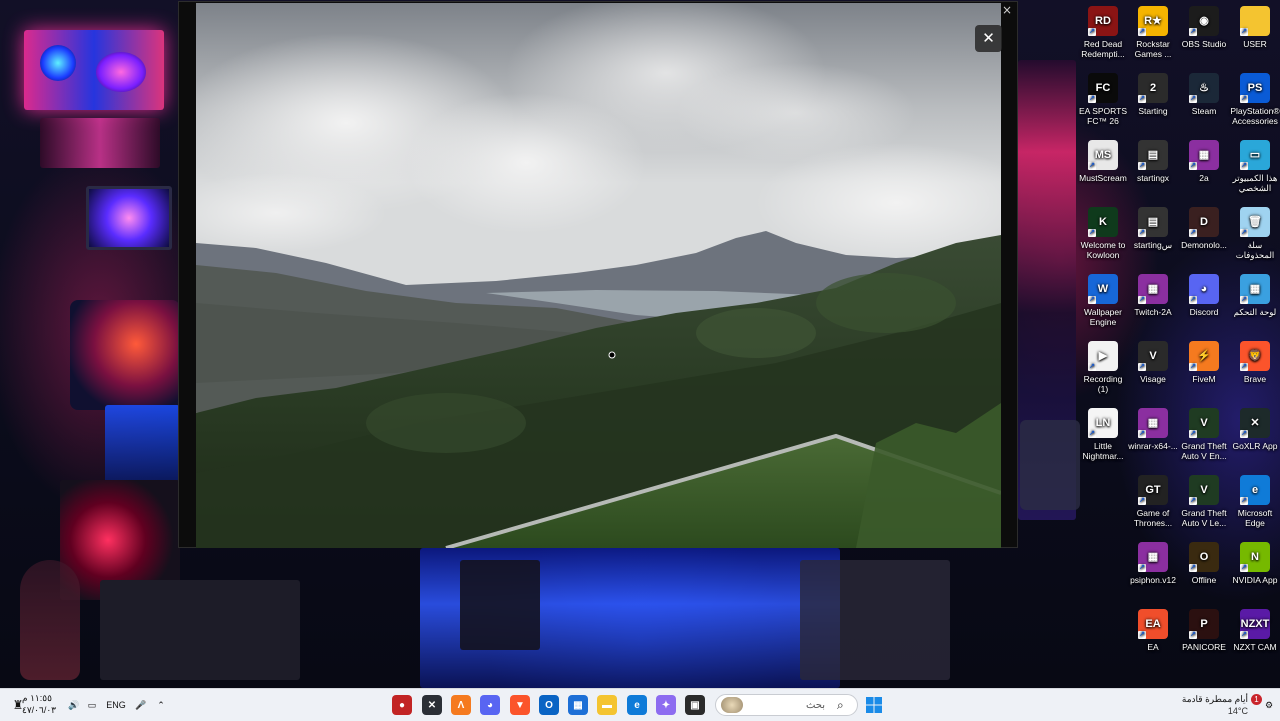  What do you see at coordinates (37, 698) in the screenshot?
I see `clock-time: ١١:٥٥ م` at bounding box center [37, 698].